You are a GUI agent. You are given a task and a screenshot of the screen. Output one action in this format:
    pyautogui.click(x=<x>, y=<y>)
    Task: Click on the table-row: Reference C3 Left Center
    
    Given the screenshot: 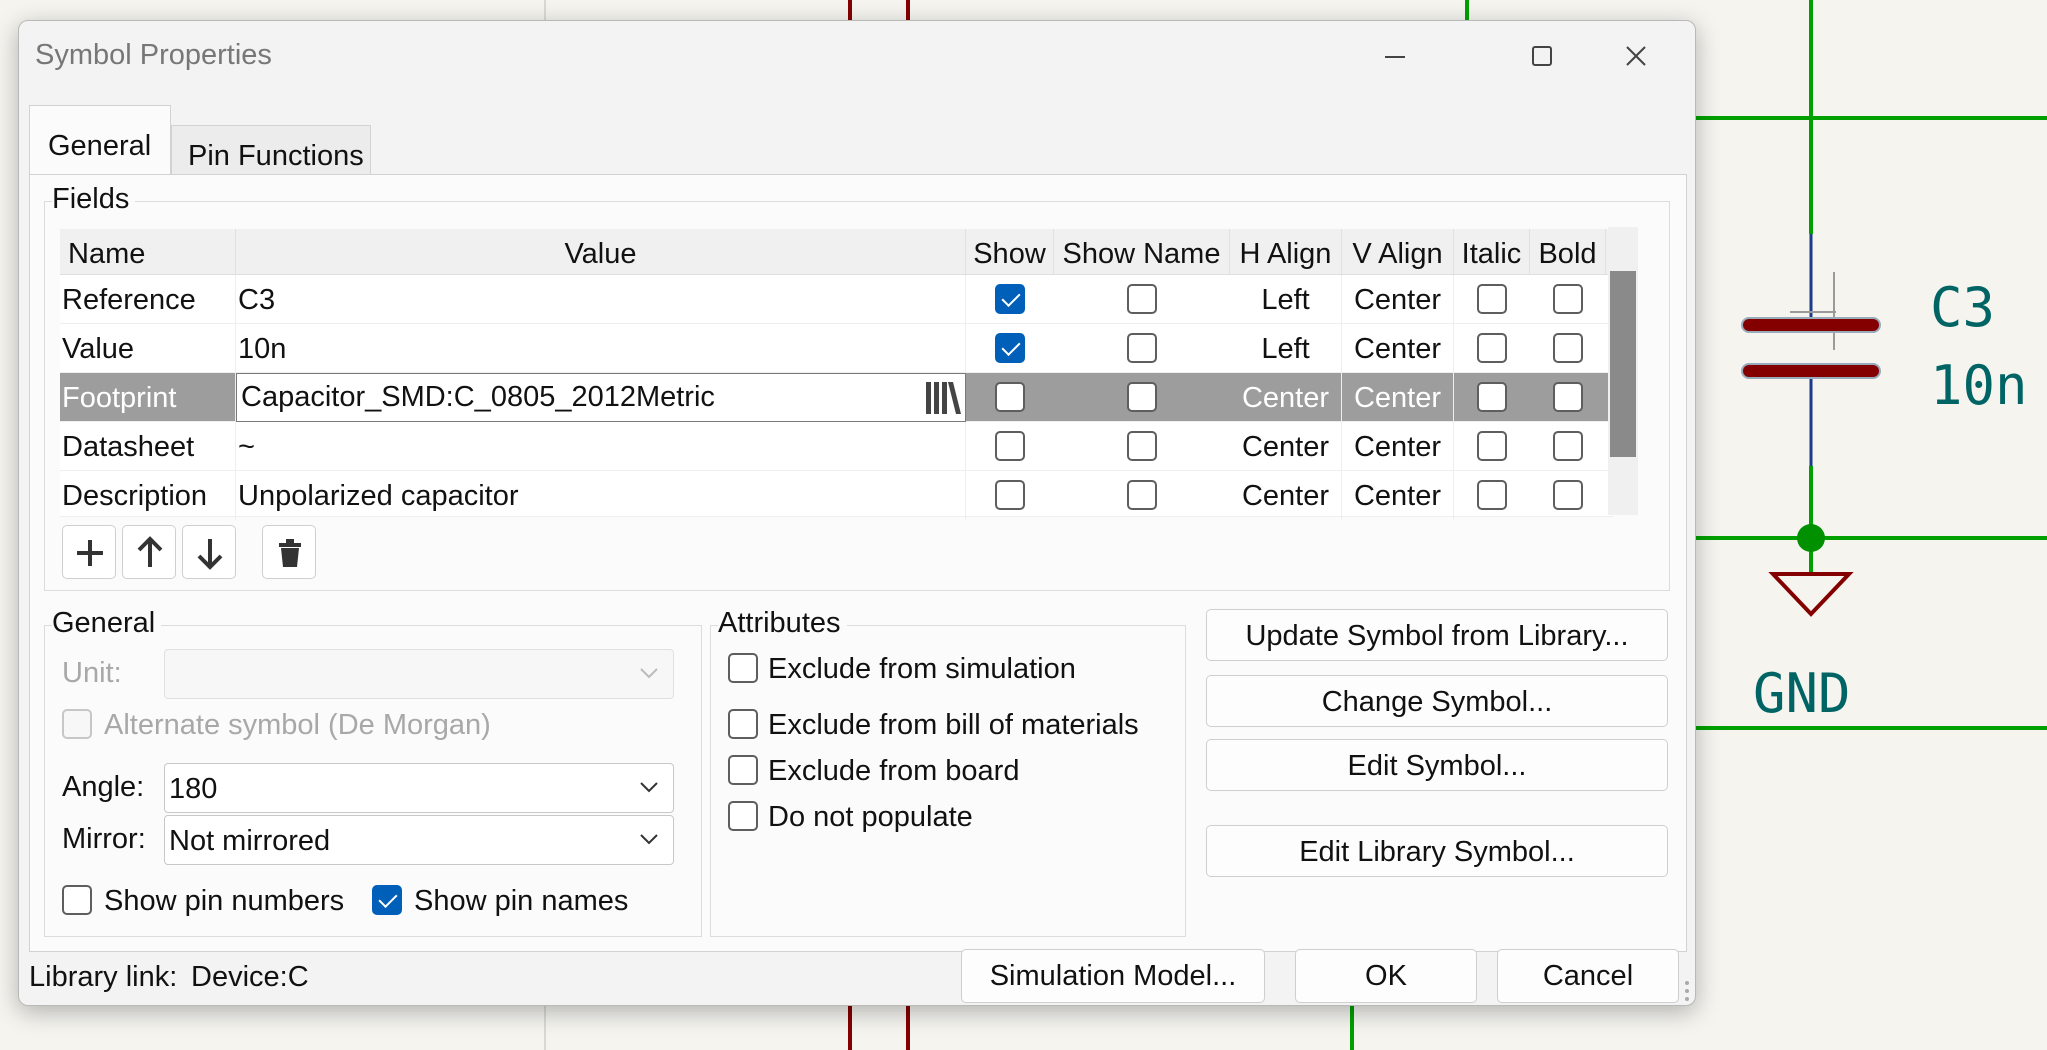 What is the action you would take?
    pyautogui.click(x=837, y=299)
    